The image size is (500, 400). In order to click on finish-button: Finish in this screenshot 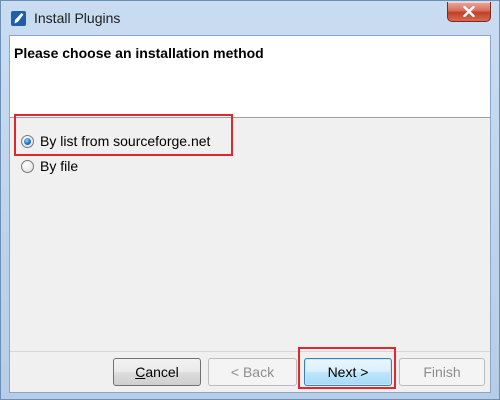, I will do `click(442, 372)`.